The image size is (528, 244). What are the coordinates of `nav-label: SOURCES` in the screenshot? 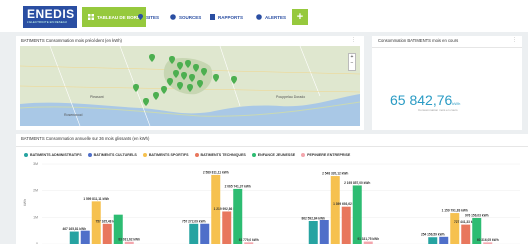 It's located at (190, 17).